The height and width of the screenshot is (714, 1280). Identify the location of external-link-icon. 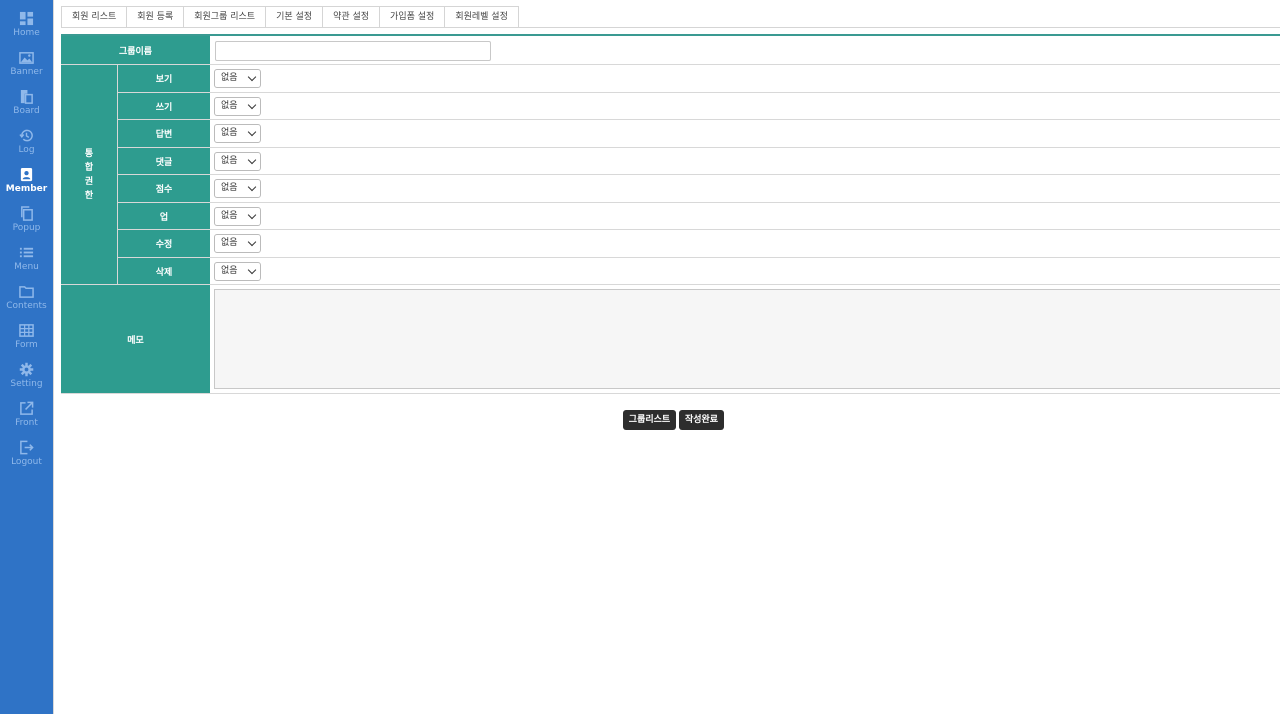
(27, 408).